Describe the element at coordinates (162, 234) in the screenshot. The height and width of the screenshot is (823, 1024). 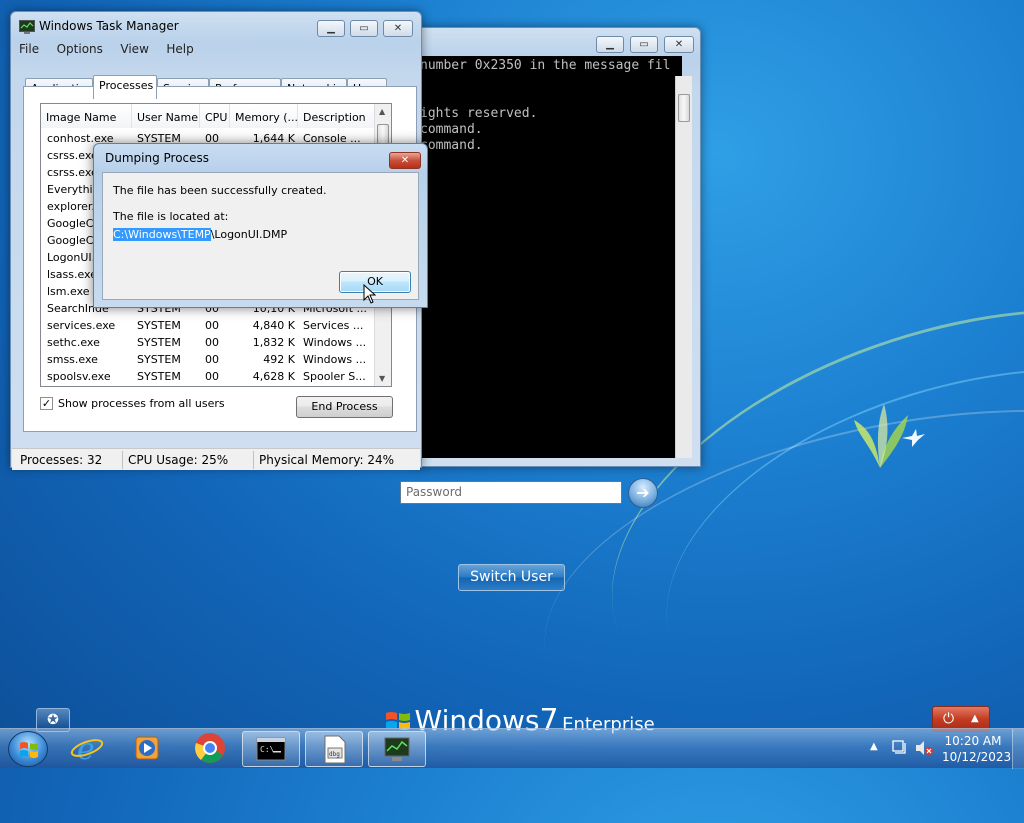
I see `selected-path-text: C:\Windows\TEMP` at that location.